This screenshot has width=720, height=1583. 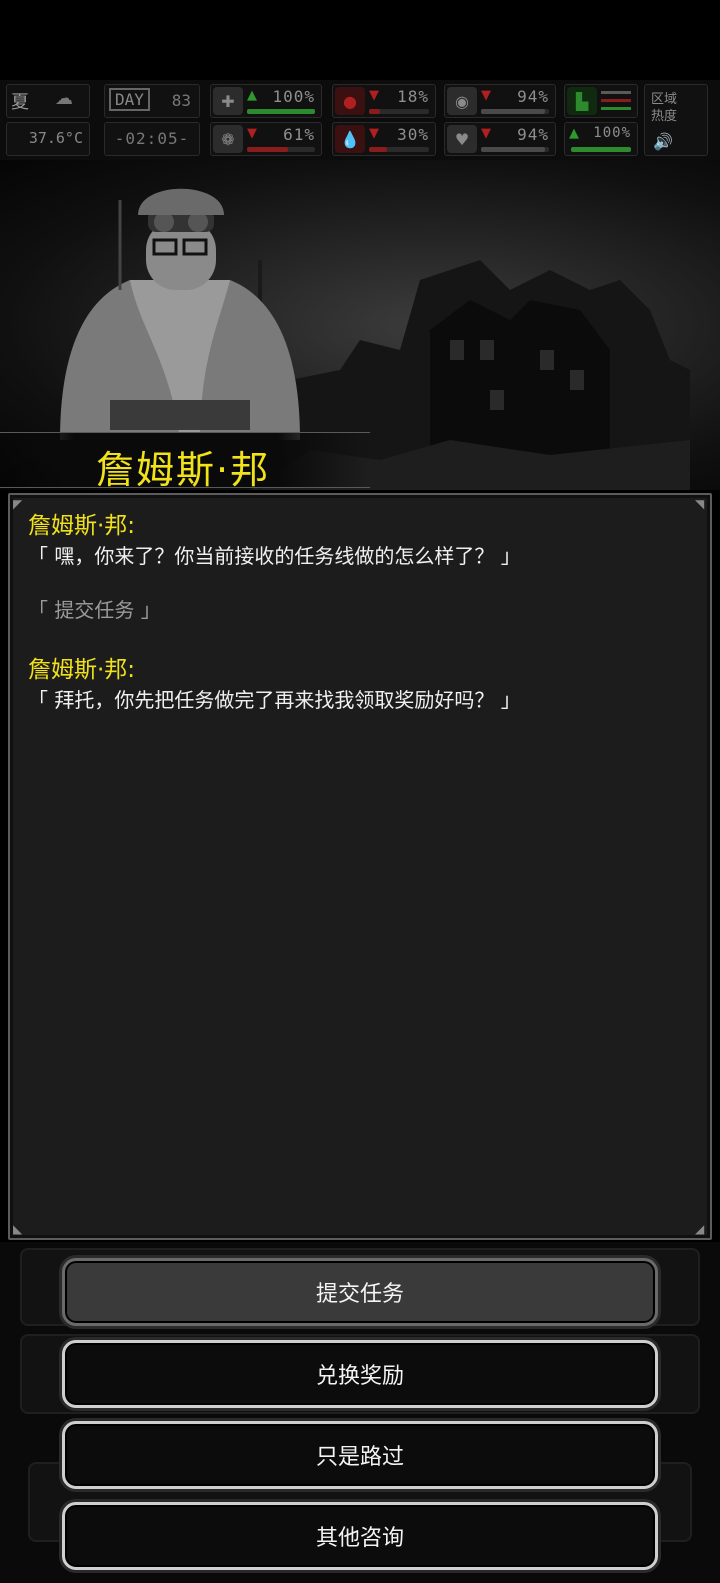 What do you see at coordinates (94, 610) in the screenshot?
I see `reply-text: 「 提交任务 」` at bounding box center [94, 610].